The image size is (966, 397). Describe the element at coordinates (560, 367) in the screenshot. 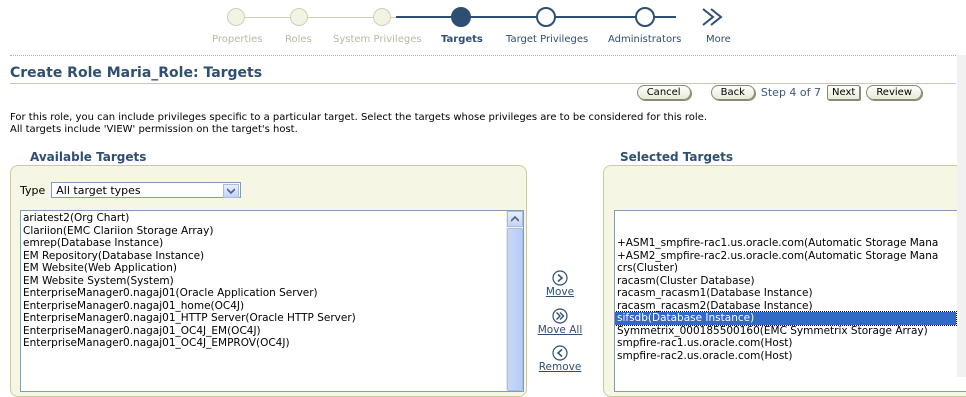

I see `remove-link: Remove` at that location.